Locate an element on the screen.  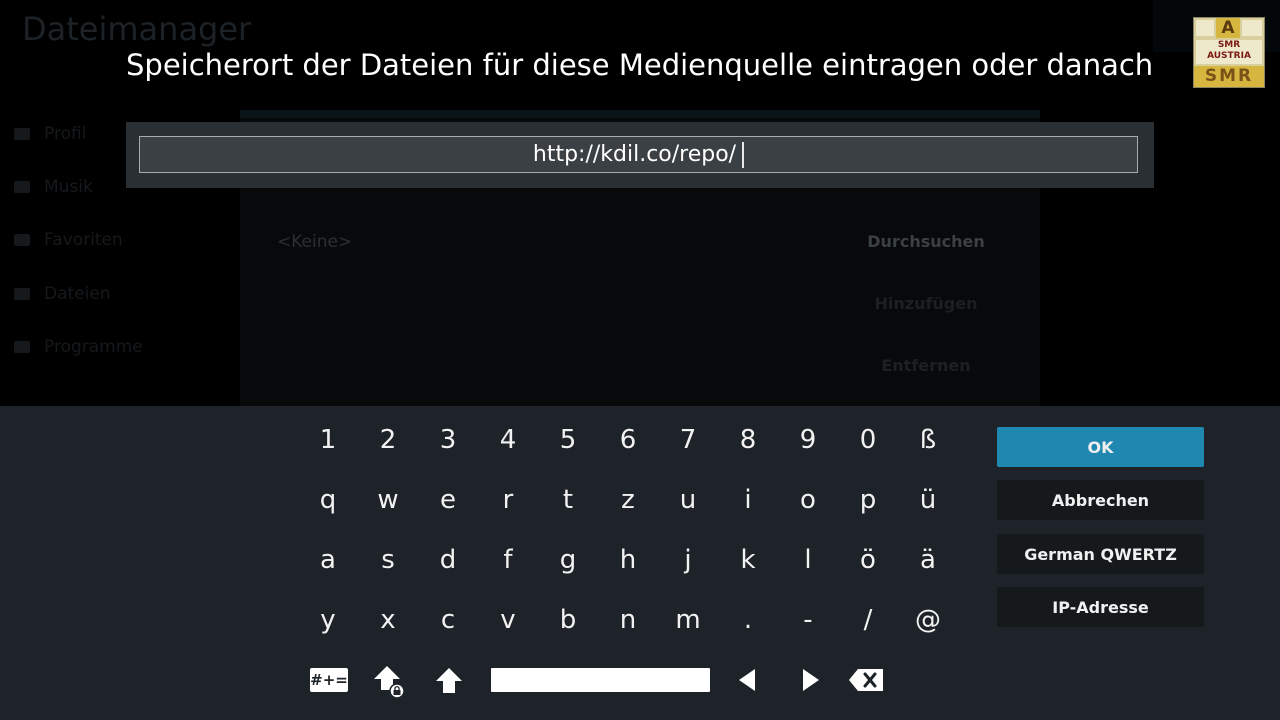
background-sidebar-item: Programme is located at coordinates (78, 347).